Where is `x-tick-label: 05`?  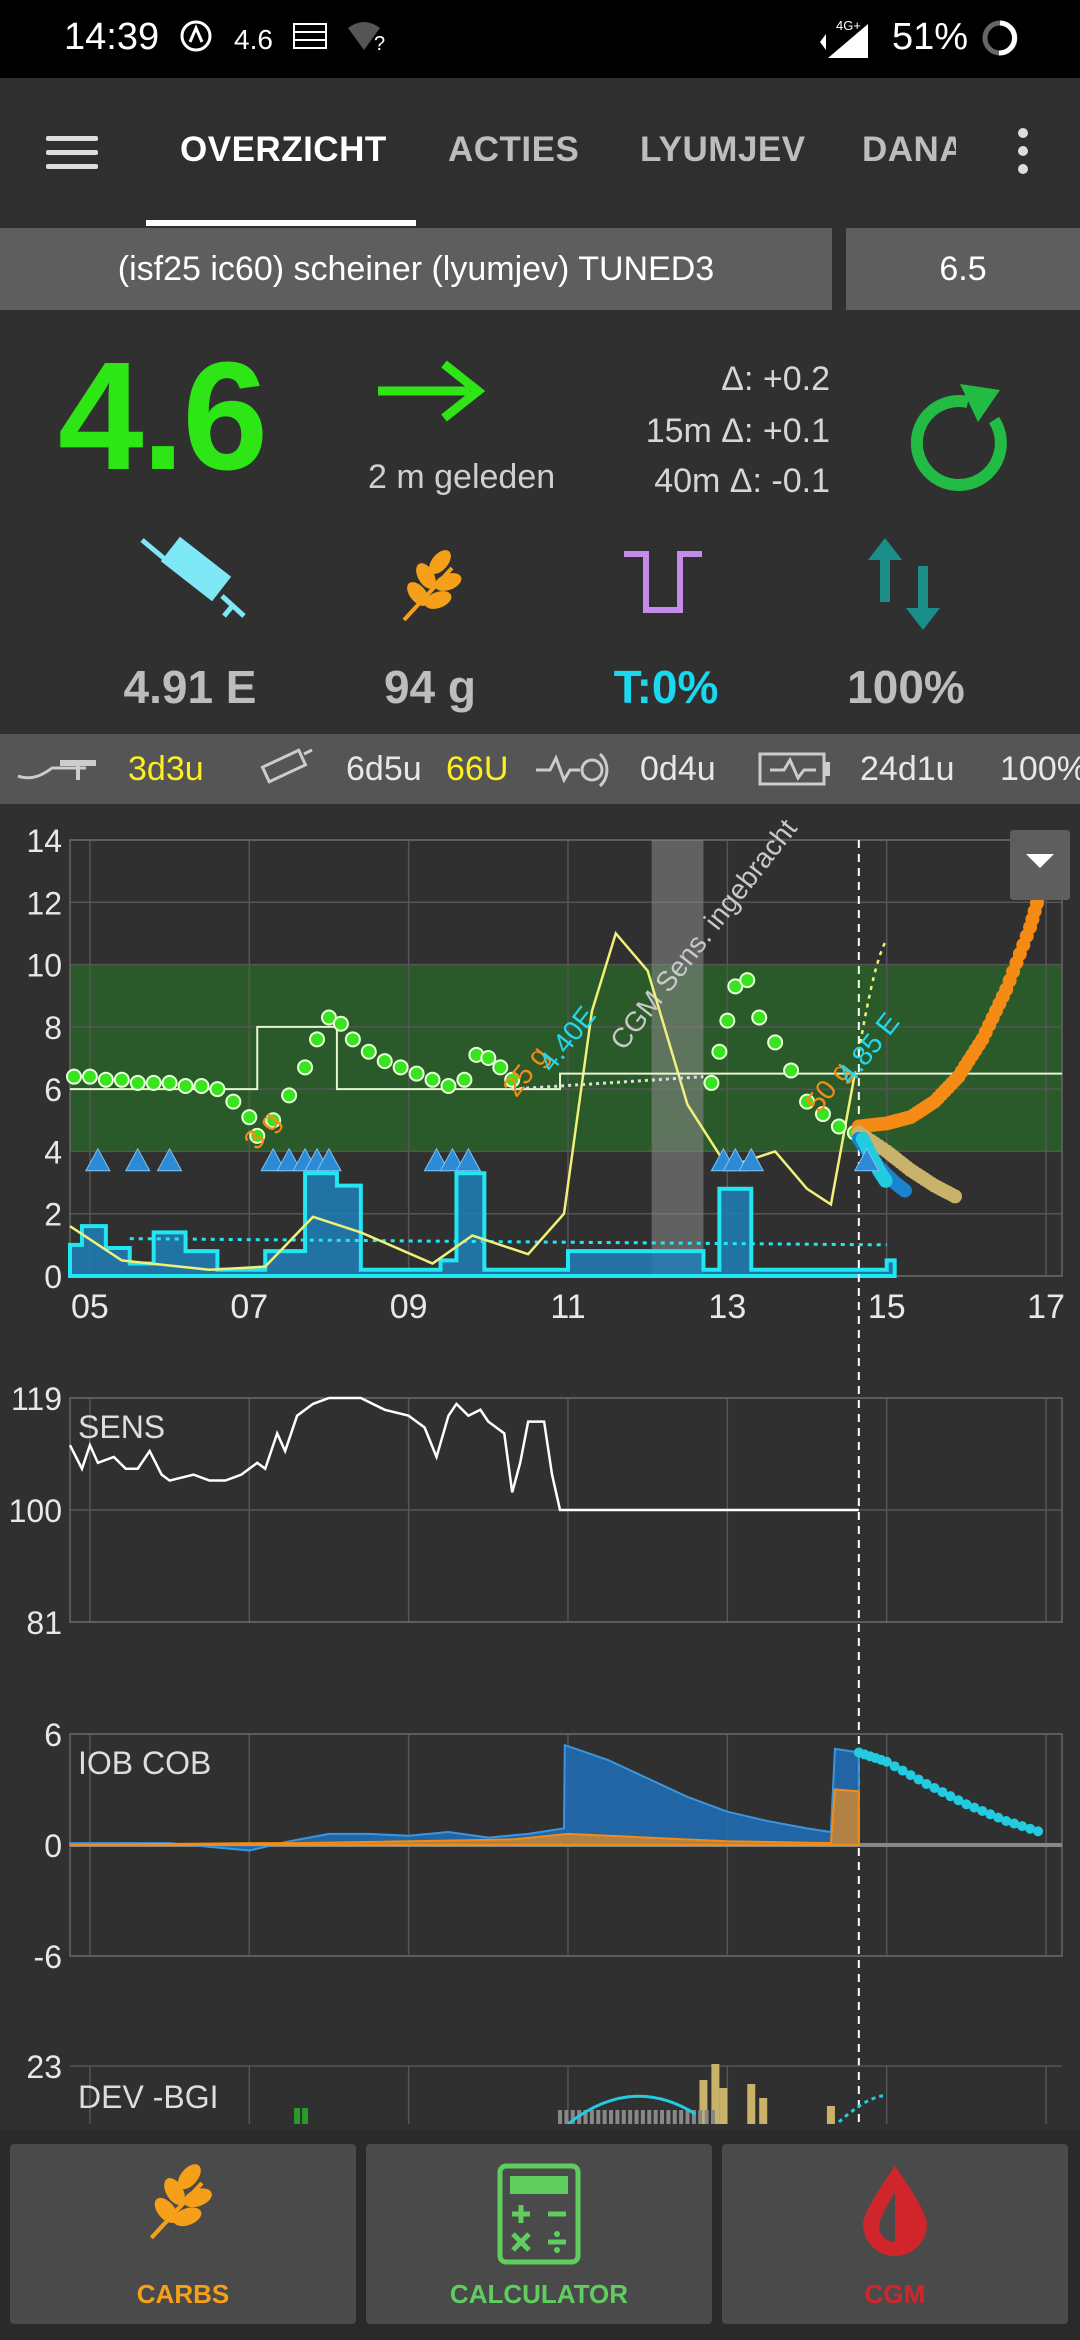 x-tick-label: 05 is located at coordinates (90, 1307).